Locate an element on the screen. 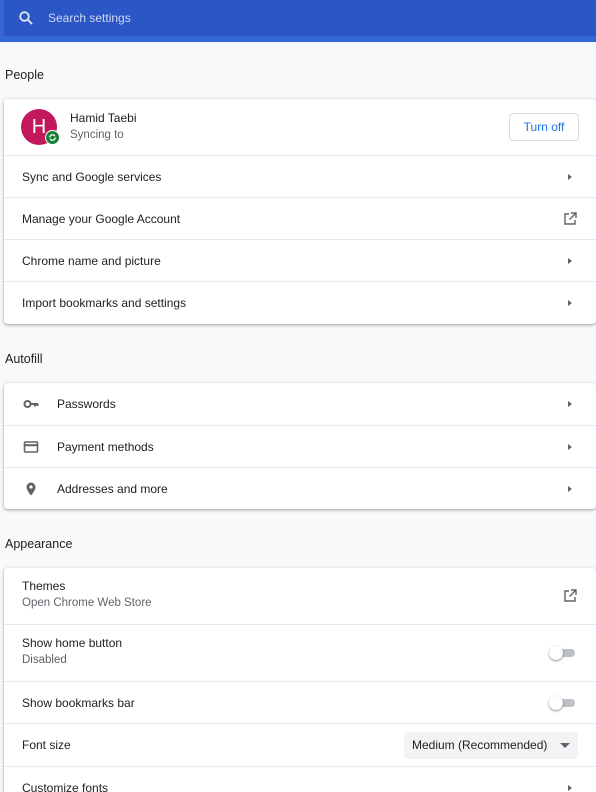 The image size is (596, 792). turn-off-button: Turn off is located at coordinates (544, 127).